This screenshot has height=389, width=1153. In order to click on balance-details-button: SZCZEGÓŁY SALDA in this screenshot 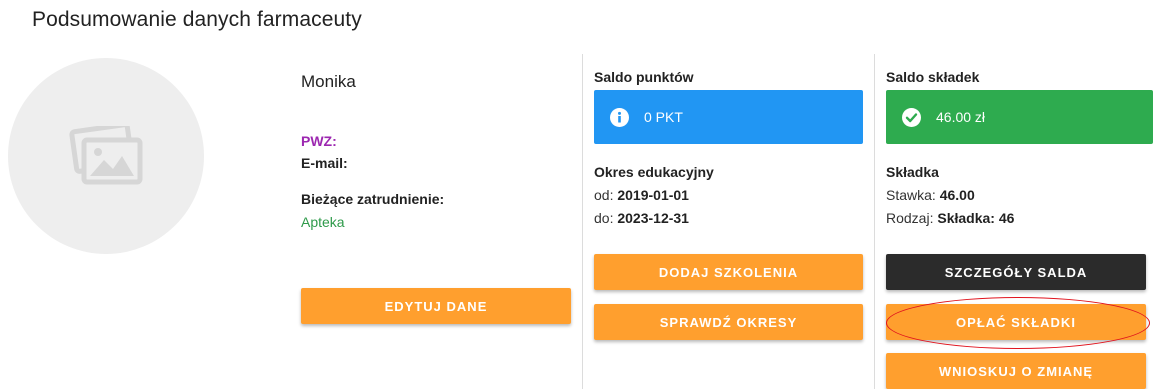, I will do `click(1016, 272)`.